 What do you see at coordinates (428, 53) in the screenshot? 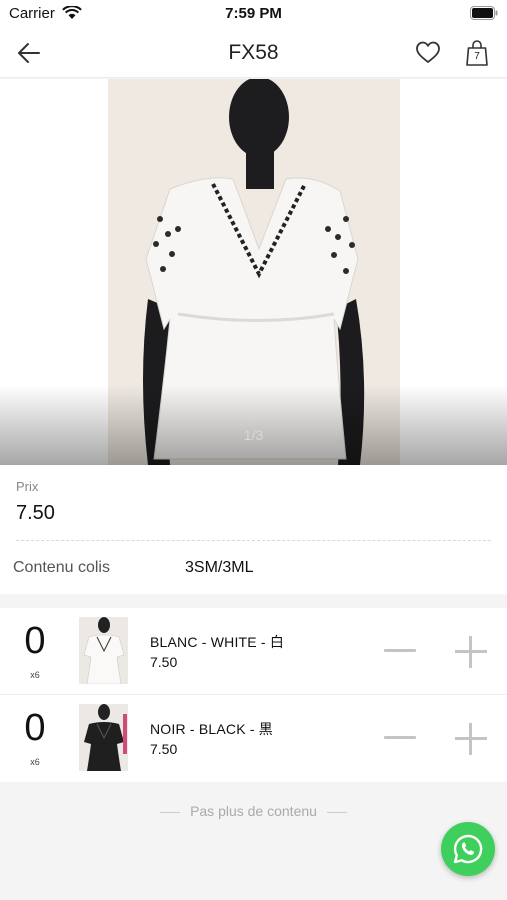
I see `heart-icon` at bounding box center [428, 53].